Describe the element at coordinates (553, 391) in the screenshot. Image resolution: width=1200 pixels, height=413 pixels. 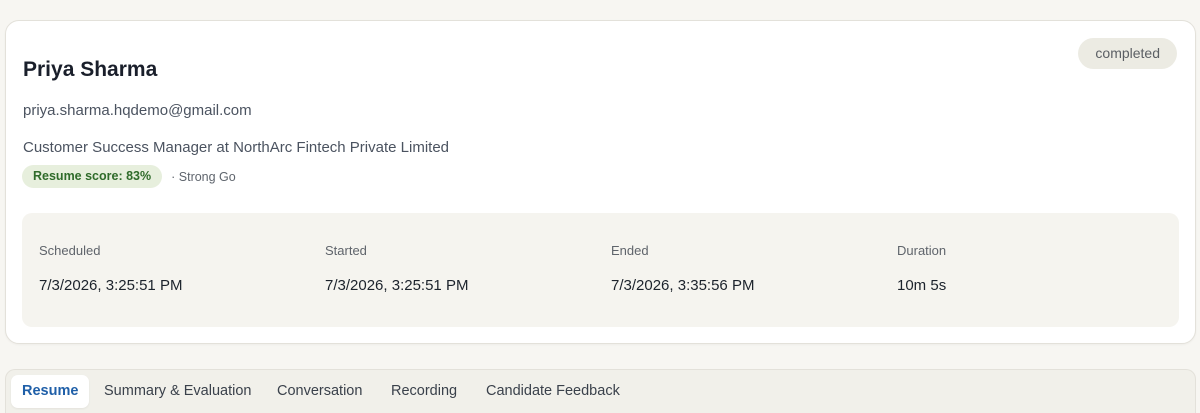
I see `tab-candidate-feedback: Candidate Feedback` at that location.